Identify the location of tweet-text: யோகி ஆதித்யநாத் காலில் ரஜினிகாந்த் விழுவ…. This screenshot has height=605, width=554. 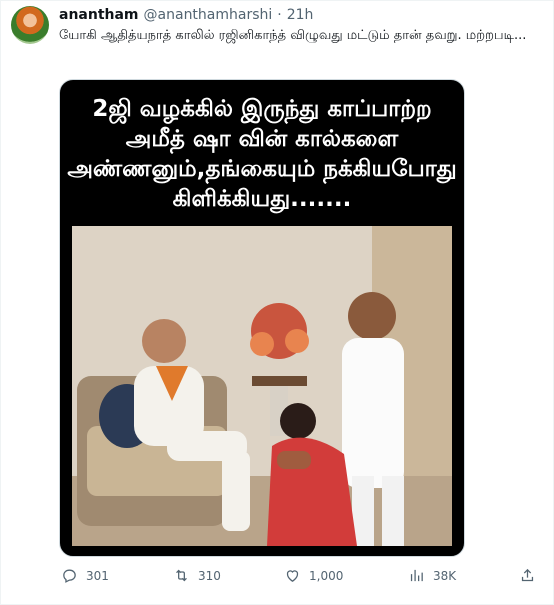
(293, 35).